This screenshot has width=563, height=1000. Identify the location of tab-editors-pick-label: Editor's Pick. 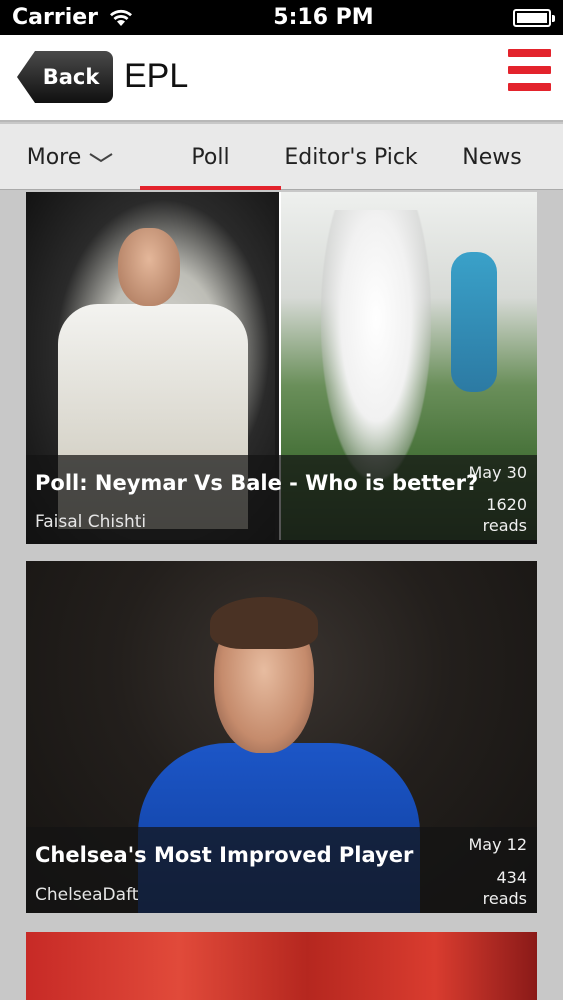
(351, 157).